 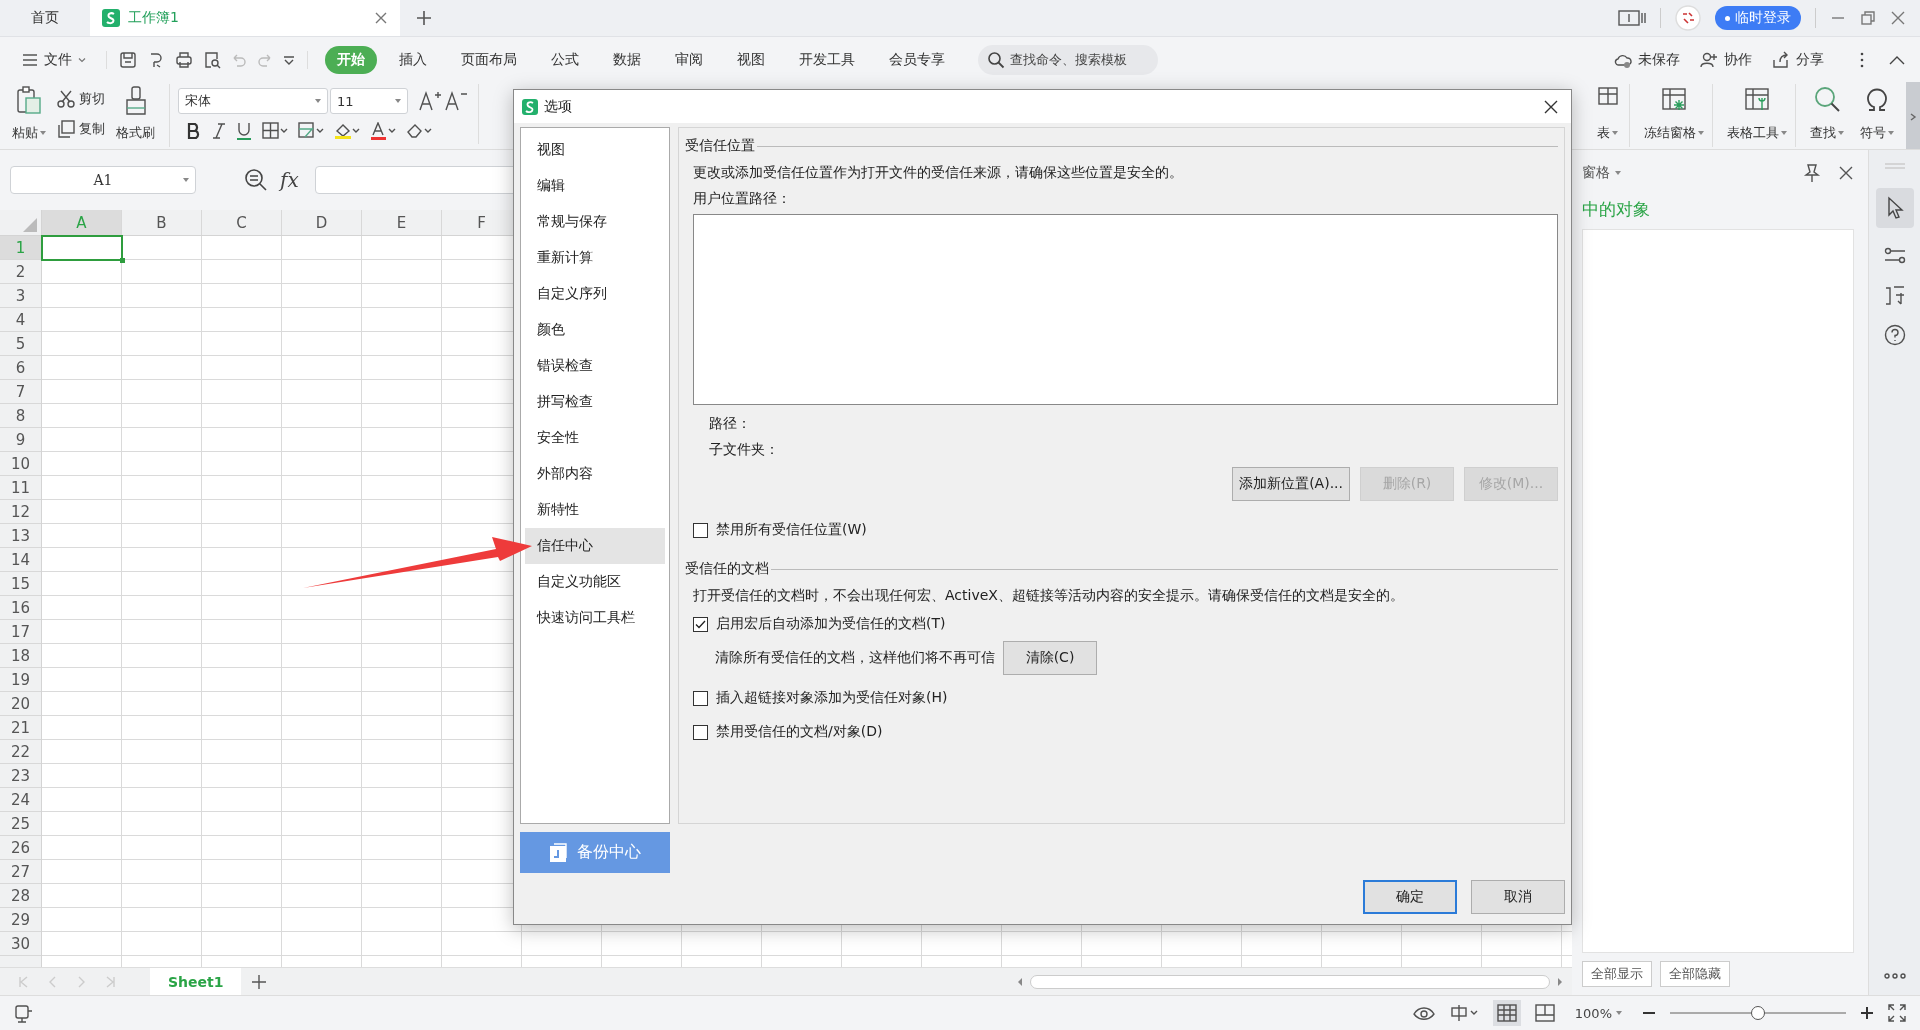 What do you see at coordinates (212, 59) in the screenshot?
I see `print-preview-icon` at bounding box center [212, 59].